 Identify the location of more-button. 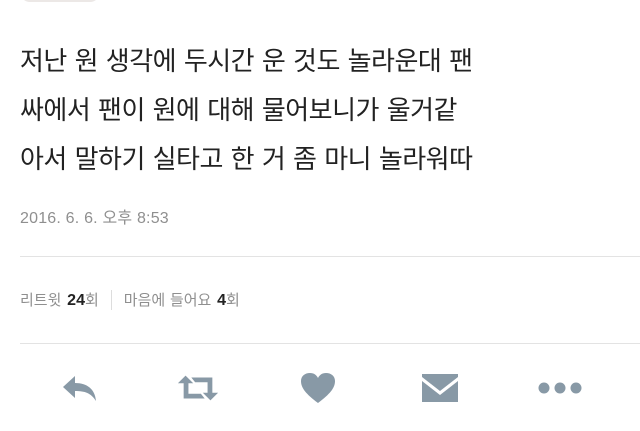
(560, 388).